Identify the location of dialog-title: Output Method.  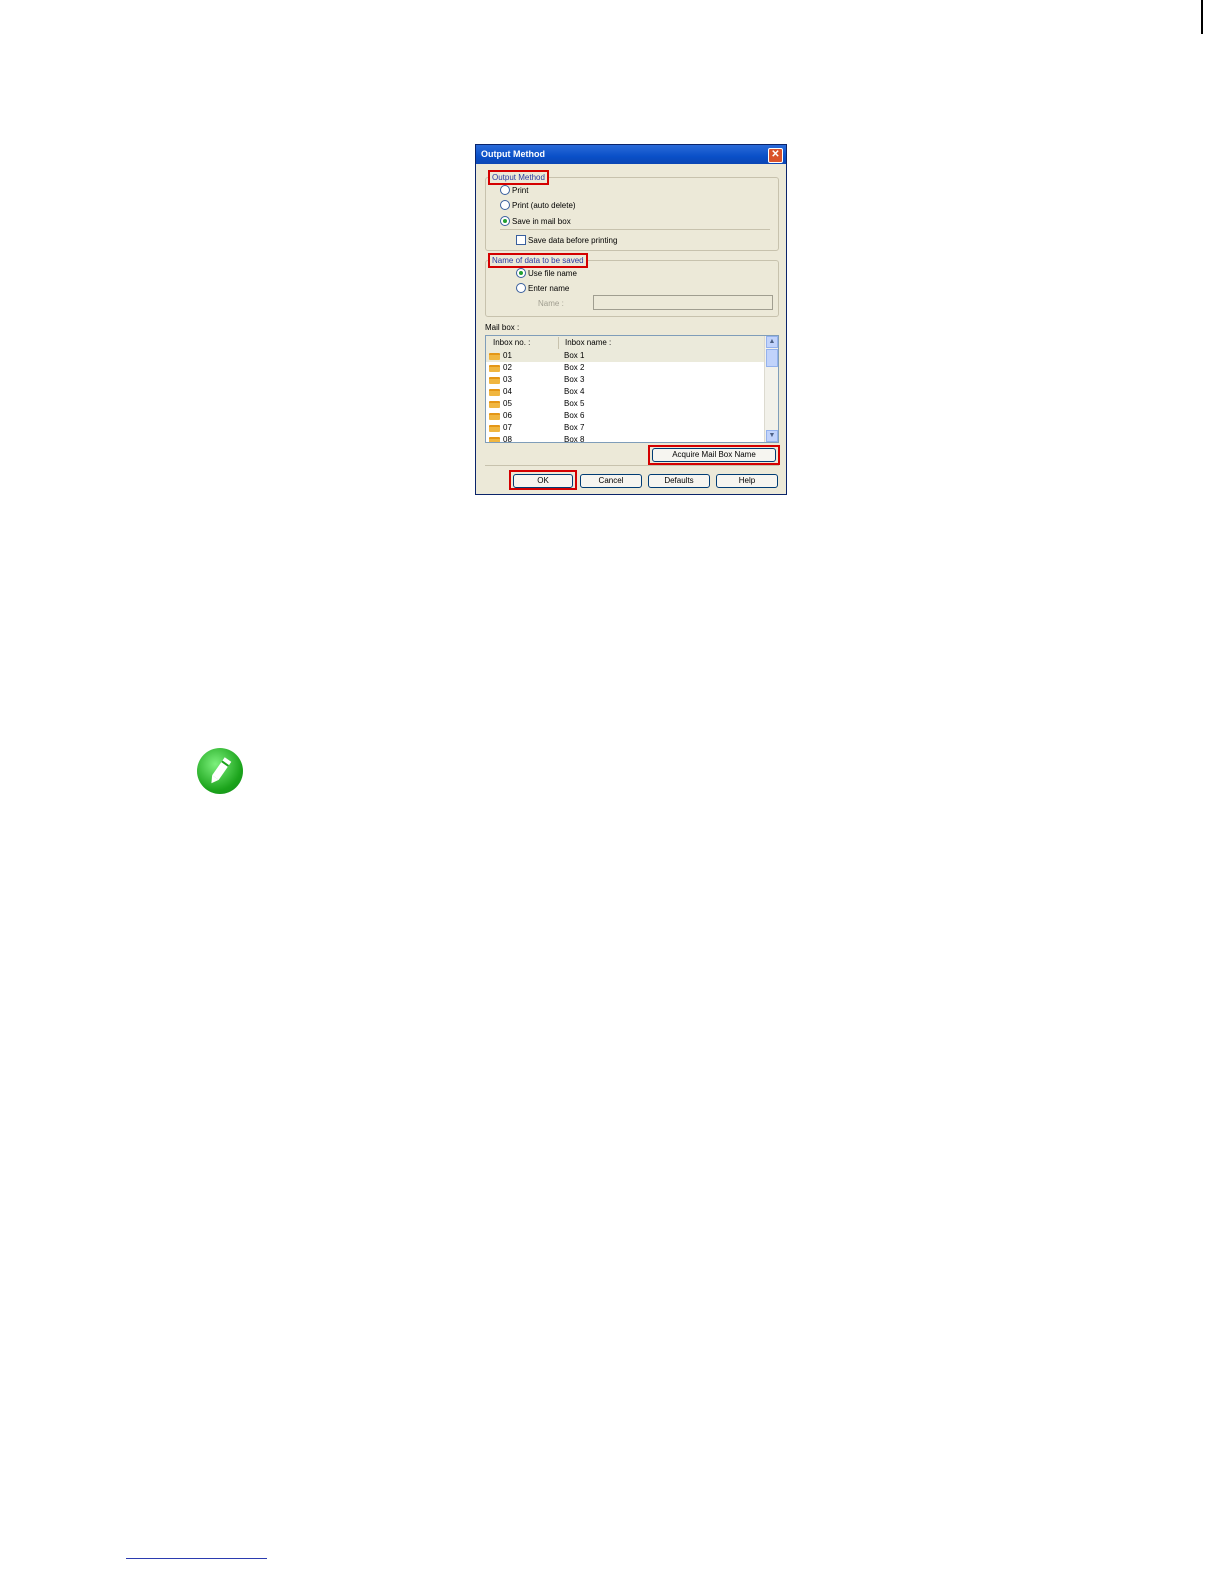
(513, 154).